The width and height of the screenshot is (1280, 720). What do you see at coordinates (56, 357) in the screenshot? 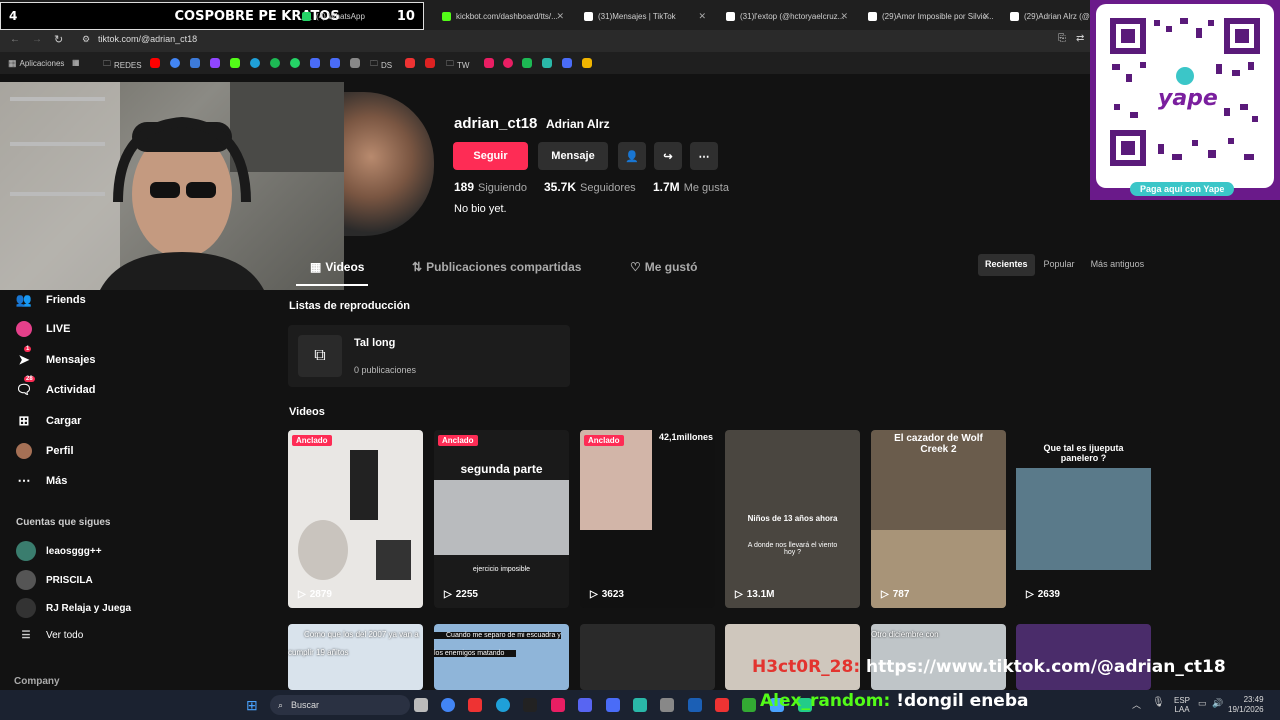
I see `sidebar-item-messages: ➤ 1 Mensajes` at bounding box center [56, 357].